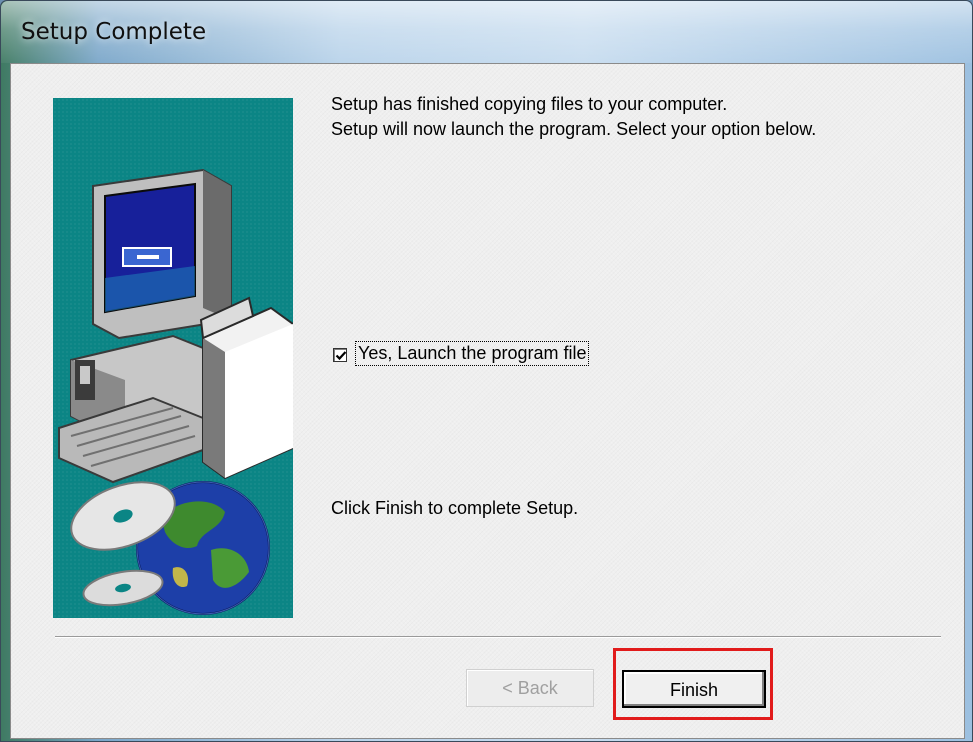 This screenshot has width=973, height=742. What do you see at coordinates (455, 508) in the screenshot?
I see `finish-instruction: Click Finish to complete Setup.` at bounding box center [455, 508].